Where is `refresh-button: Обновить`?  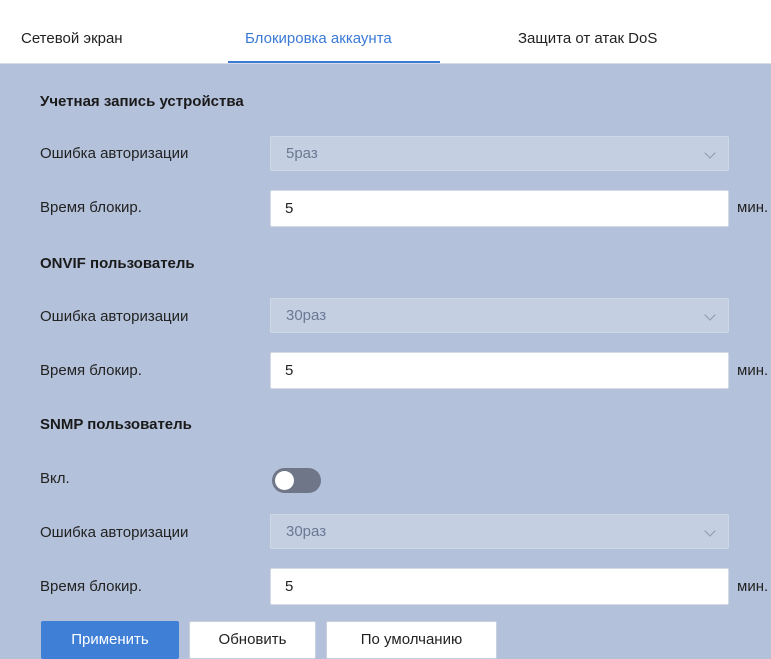
refresh-button: Обновить is located at coordinates (252, 640).